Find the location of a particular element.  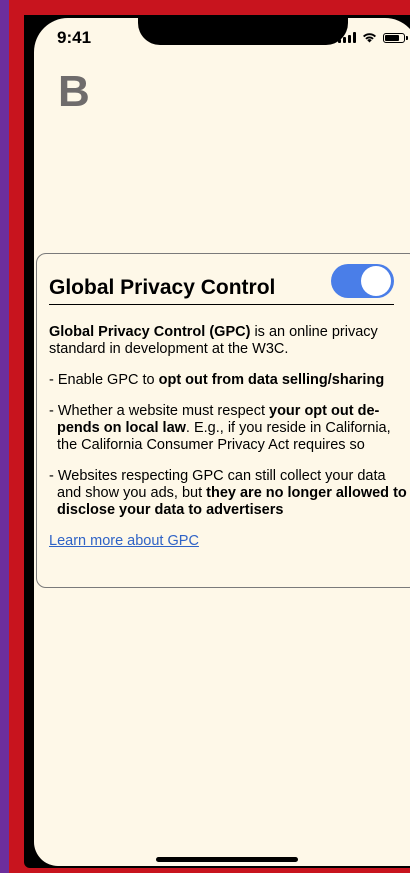

bullet1-bold: opt out from data selling/sharing is located at coordinates (271, 380).